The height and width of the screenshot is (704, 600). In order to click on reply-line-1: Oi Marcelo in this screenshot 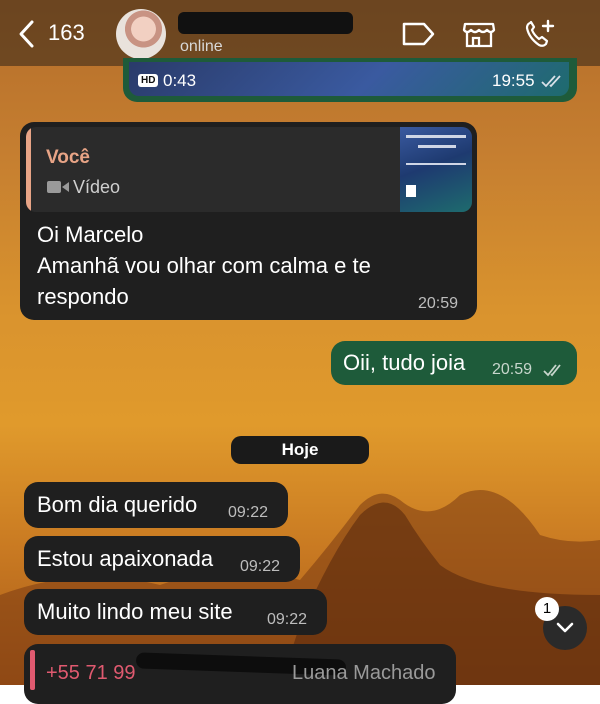, I will do `click(90, 234)`.